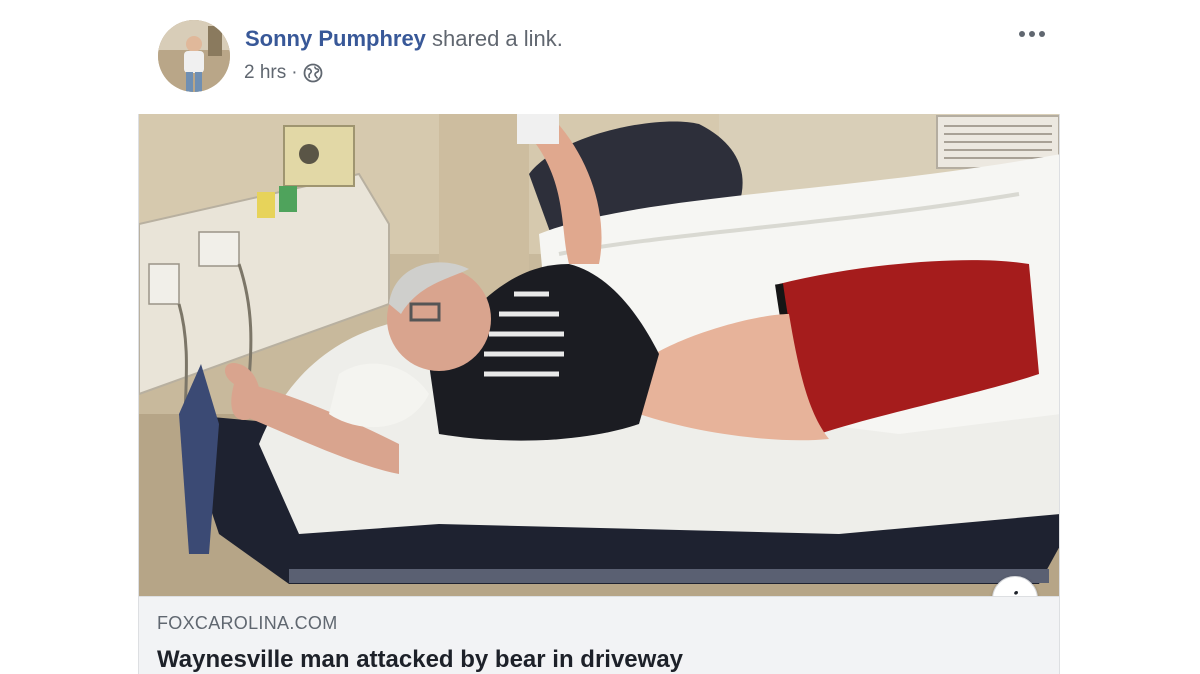  What do you see at coordinates (313, 73) in the screenshot?
I see `globe-icon` at bounding box center [313, 73].